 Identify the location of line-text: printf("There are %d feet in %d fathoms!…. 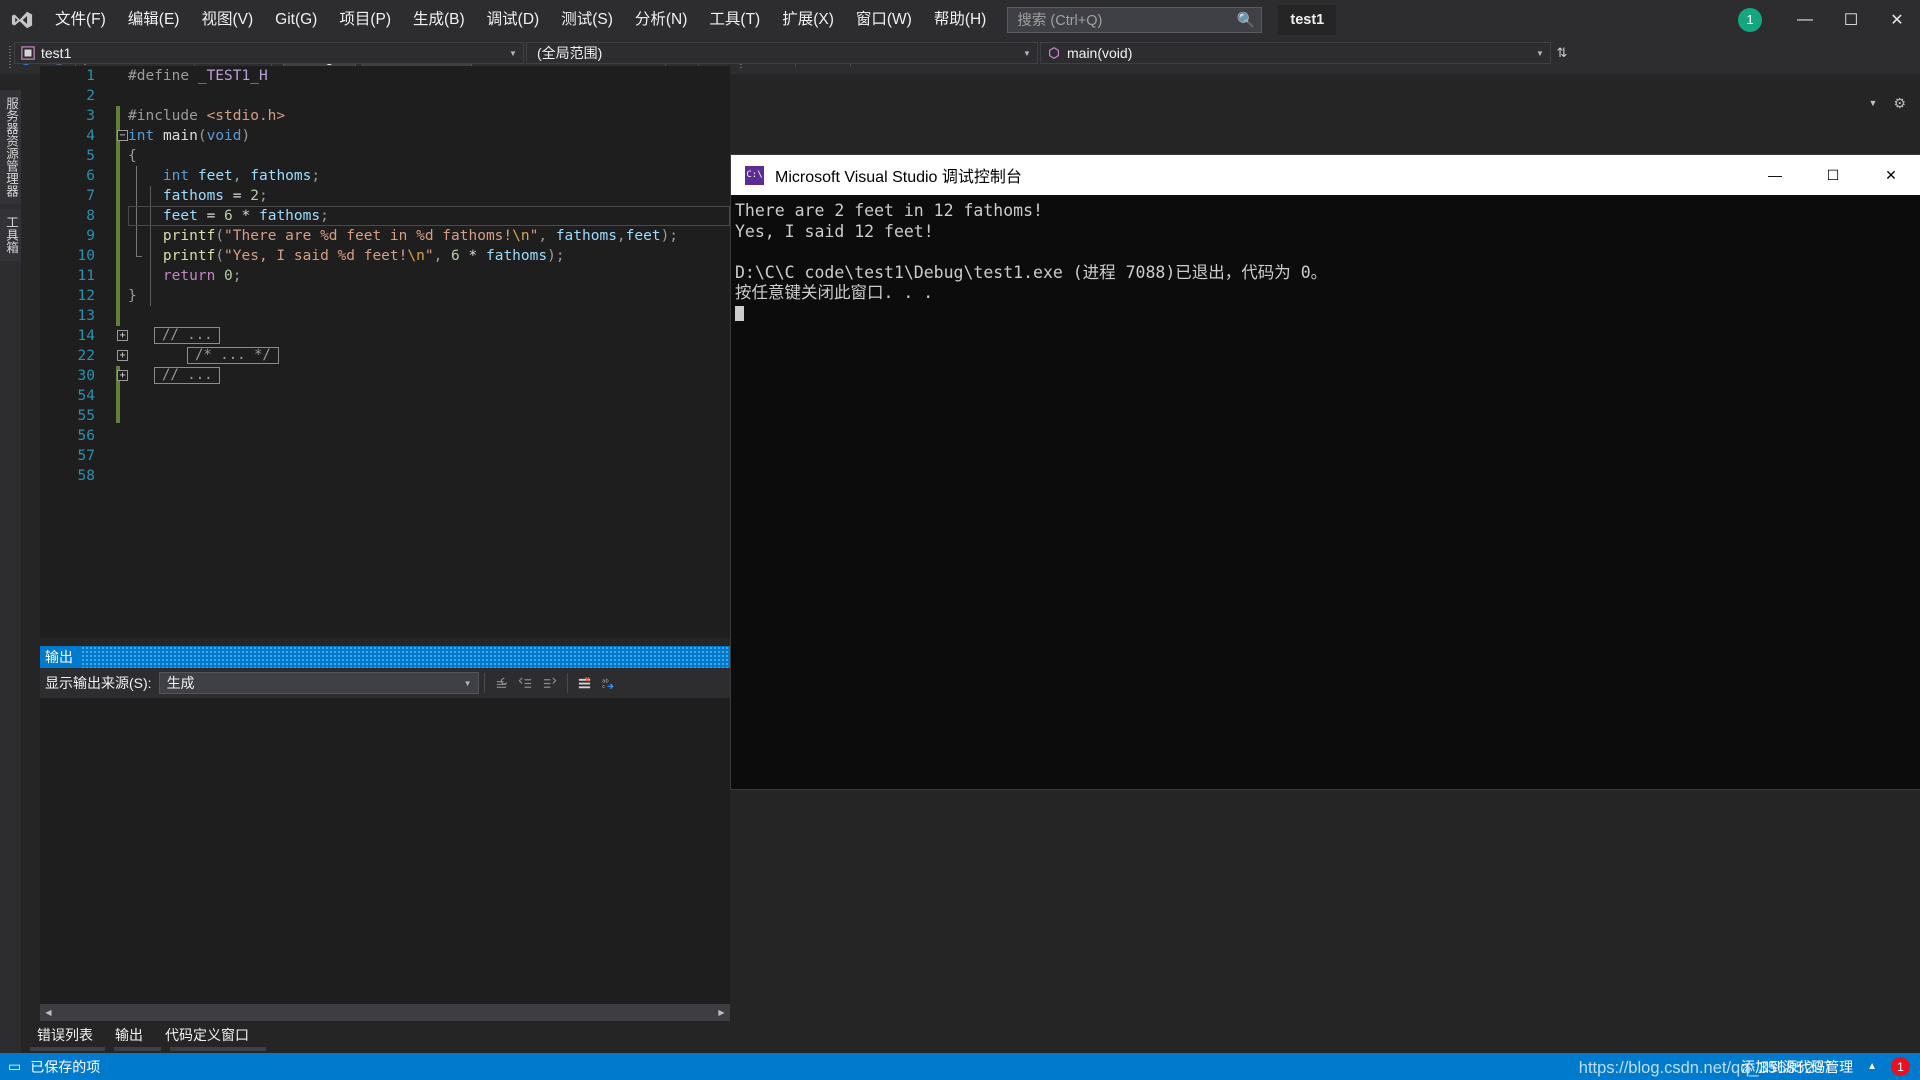
(420, 236).